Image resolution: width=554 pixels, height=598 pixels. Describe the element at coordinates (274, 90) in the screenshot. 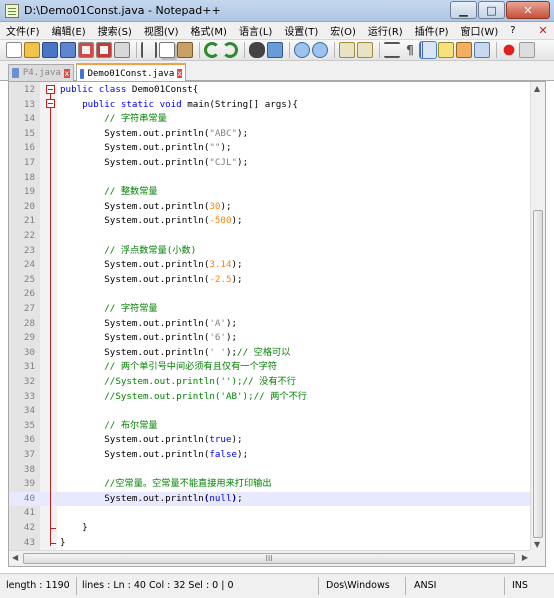

I see `code-line: 12 public class Demo01Const{` at that location.